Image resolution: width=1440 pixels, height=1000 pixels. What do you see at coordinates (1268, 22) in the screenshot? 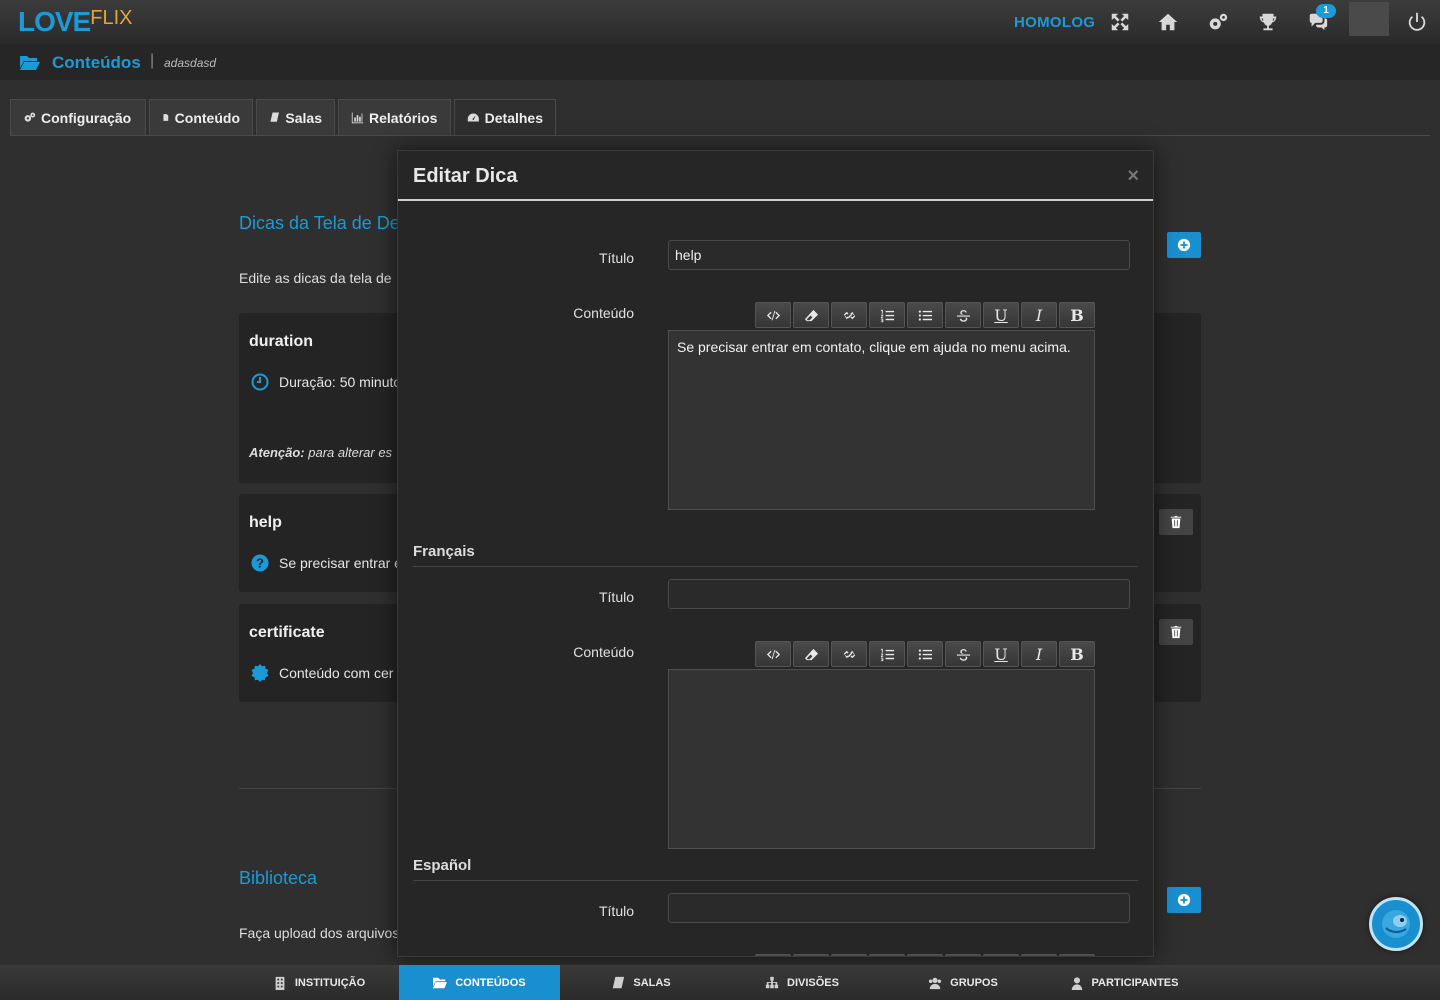
I see `trophy-icon` at bounding box center [1268, 22].